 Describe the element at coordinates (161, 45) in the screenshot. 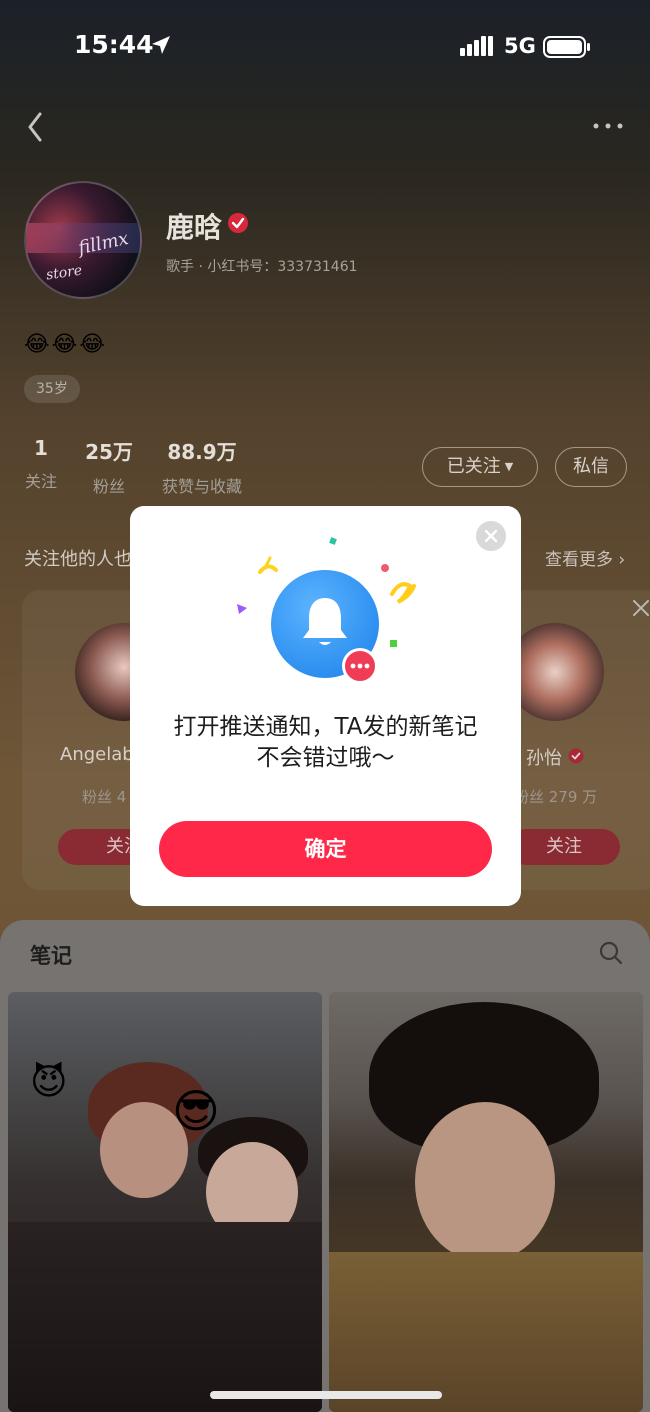

I see `location-arrow-icon` at that location.